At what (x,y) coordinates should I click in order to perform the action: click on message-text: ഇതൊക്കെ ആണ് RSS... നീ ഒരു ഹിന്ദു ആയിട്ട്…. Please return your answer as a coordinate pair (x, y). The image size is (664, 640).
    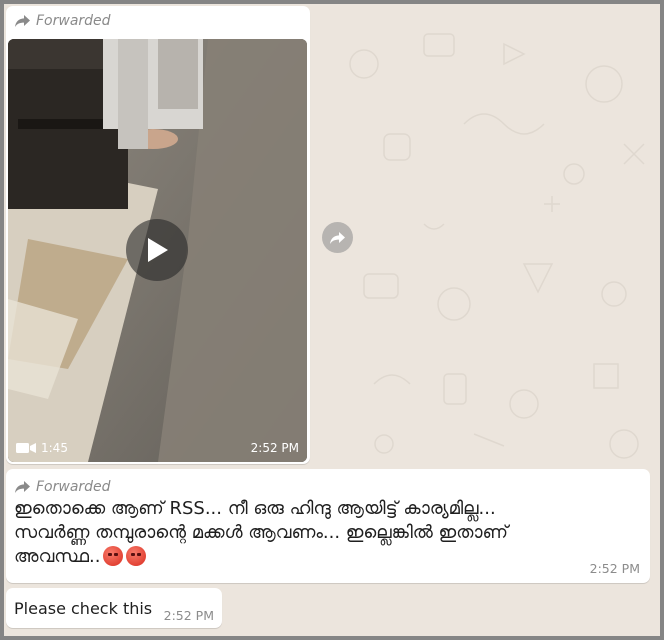
    Looking at the image, I should click on (324, 533).